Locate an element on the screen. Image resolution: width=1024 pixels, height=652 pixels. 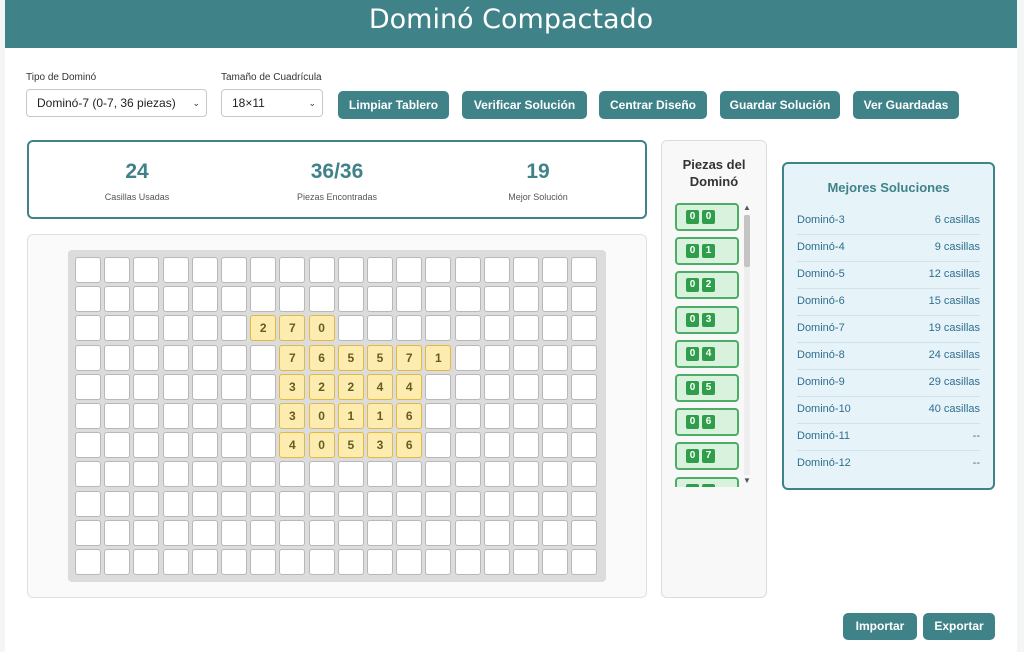
board-cell: 0 is located at coordinates (321, 416).